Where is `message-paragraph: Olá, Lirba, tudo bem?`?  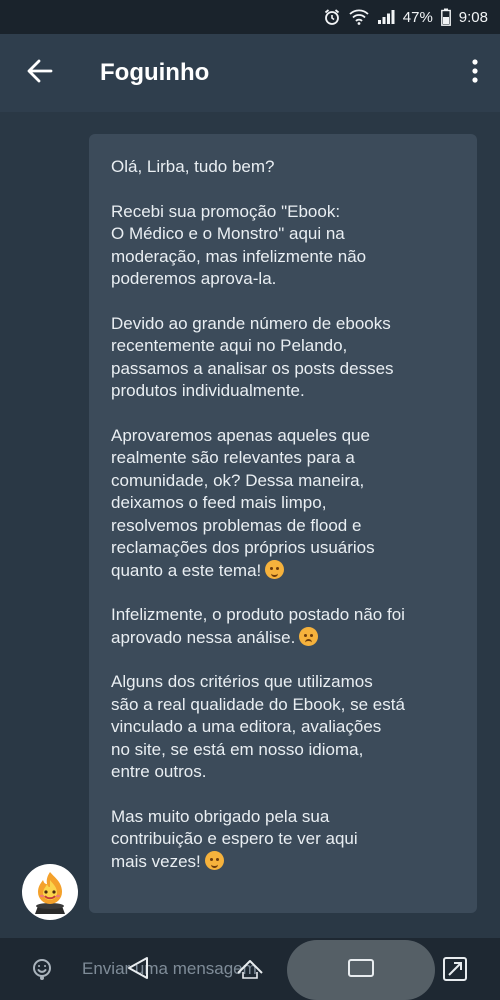 message-paragraph: Olá, Lirba, tudo bem? is located at coordinates (284, 167).